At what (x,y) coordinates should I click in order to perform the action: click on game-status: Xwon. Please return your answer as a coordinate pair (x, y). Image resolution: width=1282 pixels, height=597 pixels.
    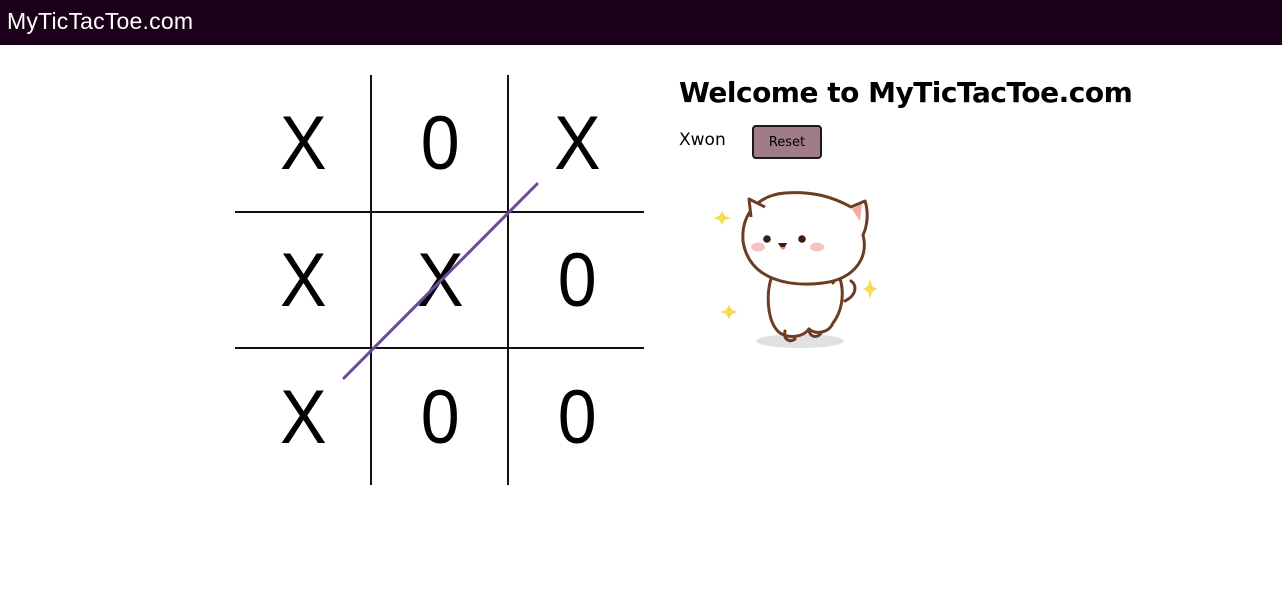
    Looking at the image, I should click on (702, 140).